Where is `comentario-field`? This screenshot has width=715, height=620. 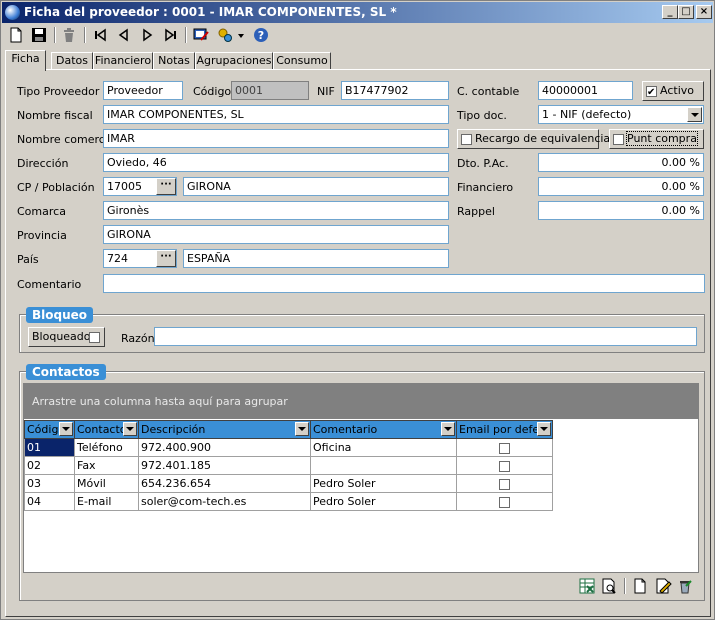
comentario-field is located at coordinates (404, 283).